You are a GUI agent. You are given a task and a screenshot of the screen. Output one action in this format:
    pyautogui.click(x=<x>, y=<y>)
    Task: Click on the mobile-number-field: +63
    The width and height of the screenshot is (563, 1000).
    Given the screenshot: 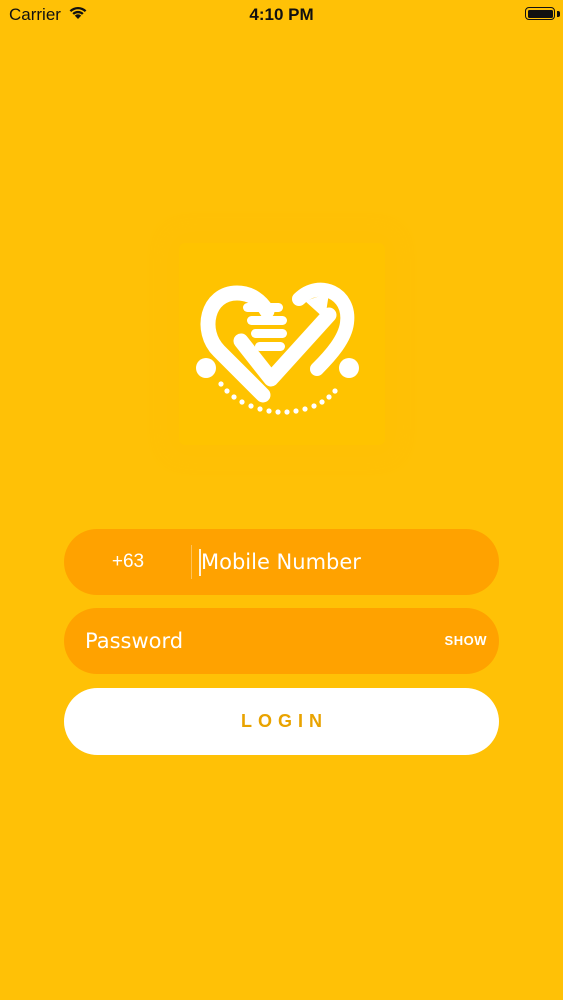 What is the action you would take?
    pyautogui.click(x=281, y=562)
    